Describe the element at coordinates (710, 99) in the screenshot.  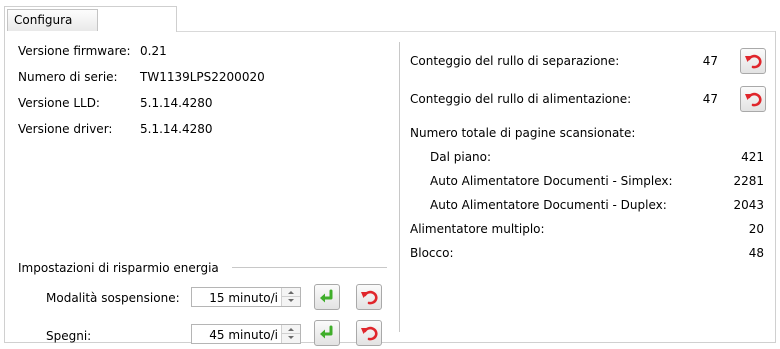
I see `feed-roller-value: 47` at that location.